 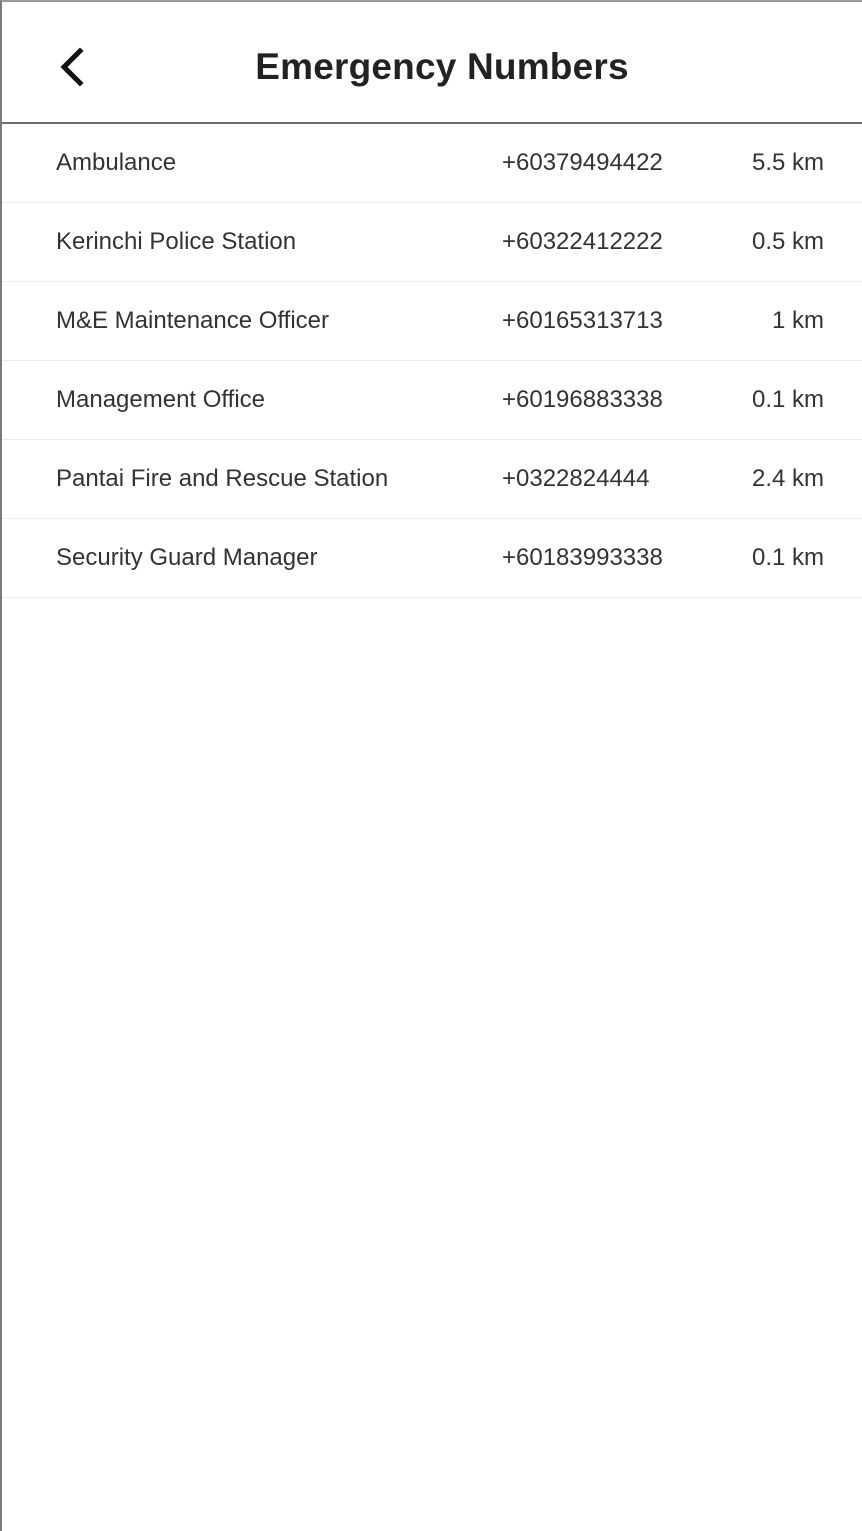 What do you see at coordinates (602, 321) in the screenshot?
I see `contact-phone: +60165313713` at bounding box center [602, 321].